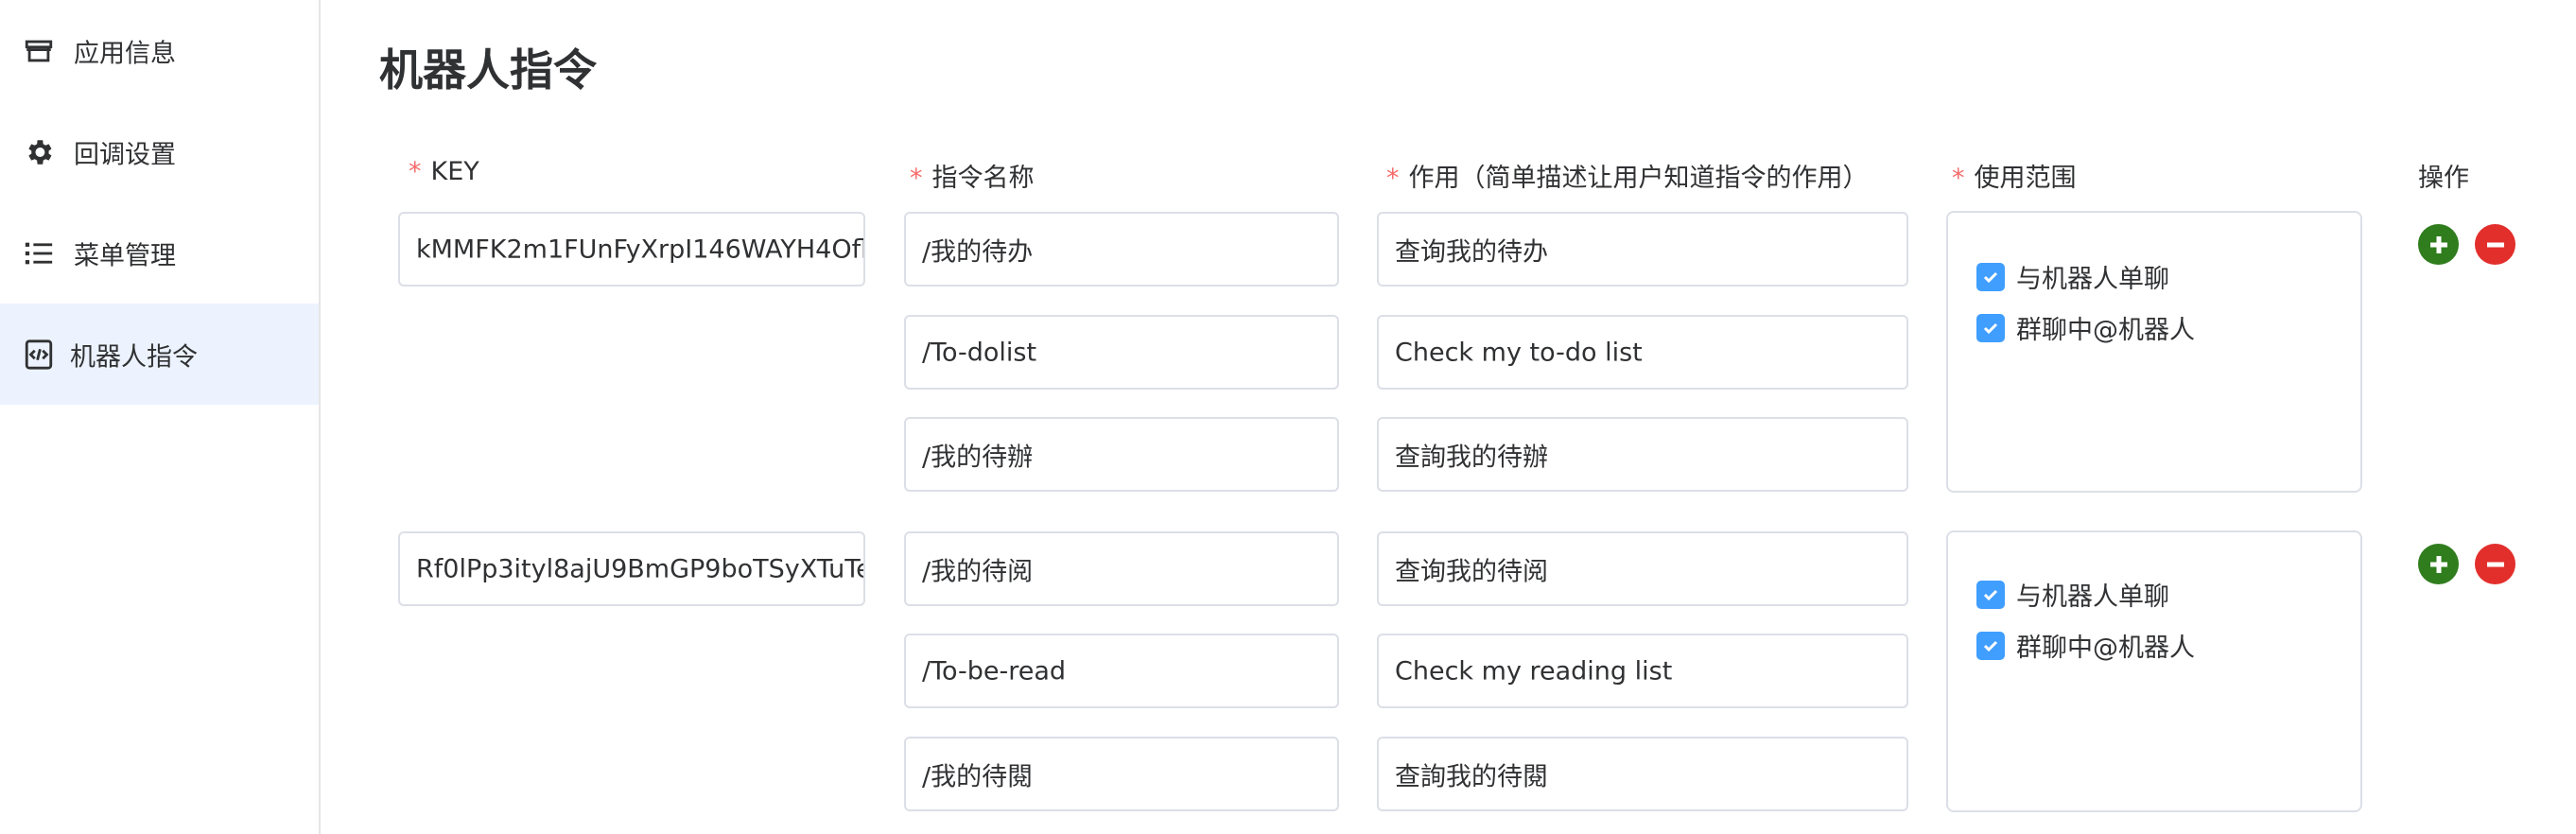  I want to click on sidebar-item-robot-commands: 机器人指令, so click(159, 355).